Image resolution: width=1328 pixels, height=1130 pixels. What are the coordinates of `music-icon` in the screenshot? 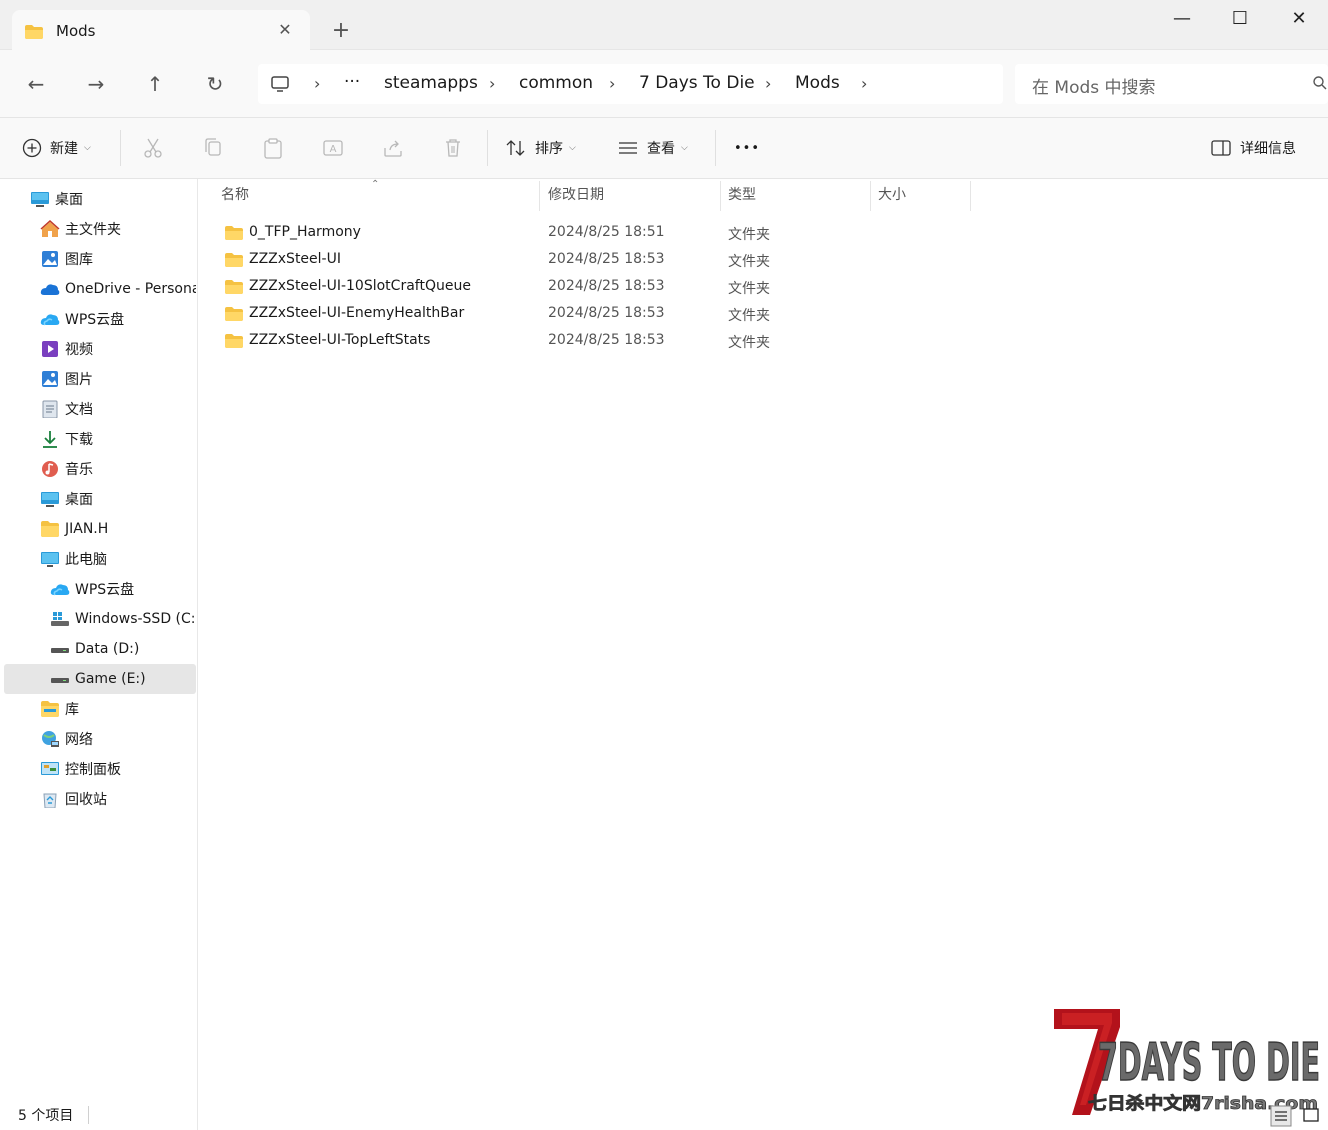 It's located at (50, 469).